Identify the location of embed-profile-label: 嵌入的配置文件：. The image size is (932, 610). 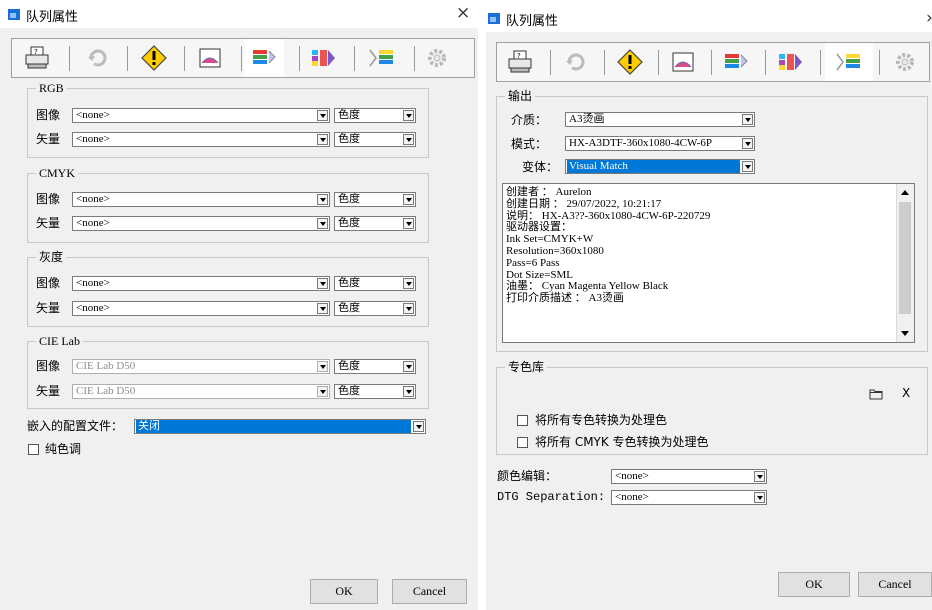
(75, 426).